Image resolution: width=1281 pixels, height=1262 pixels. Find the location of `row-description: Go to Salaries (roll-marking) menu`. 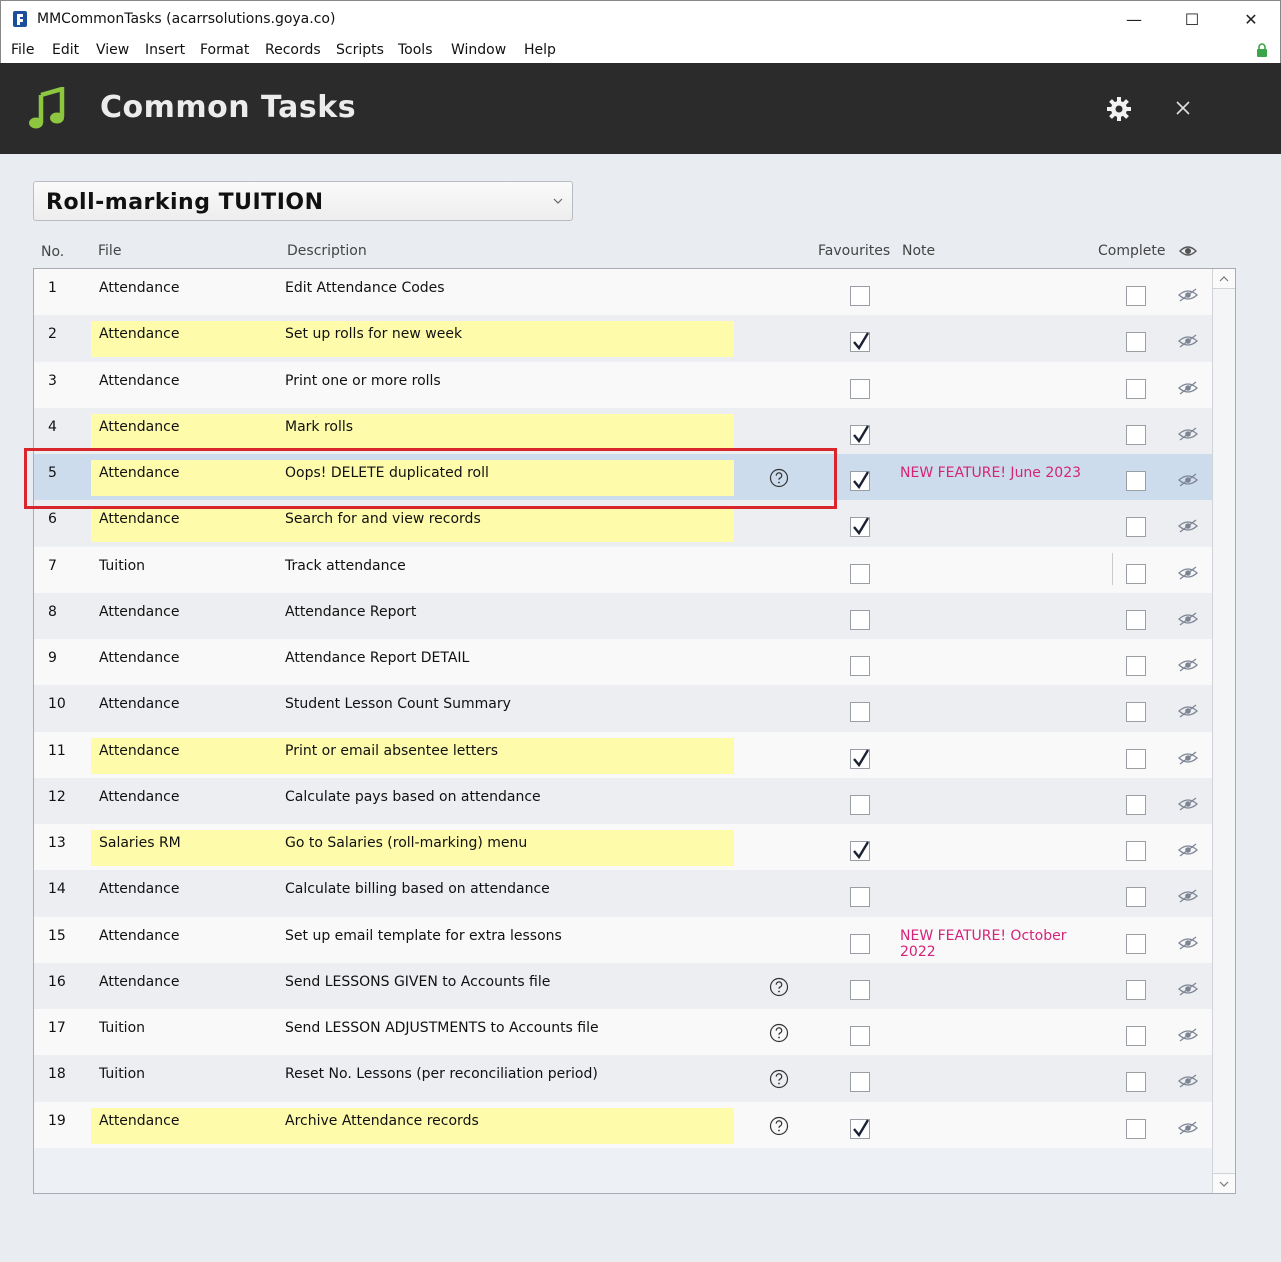

row-description: Go to Salaries (roll-marking) menu is located at coordinates (406, 843).